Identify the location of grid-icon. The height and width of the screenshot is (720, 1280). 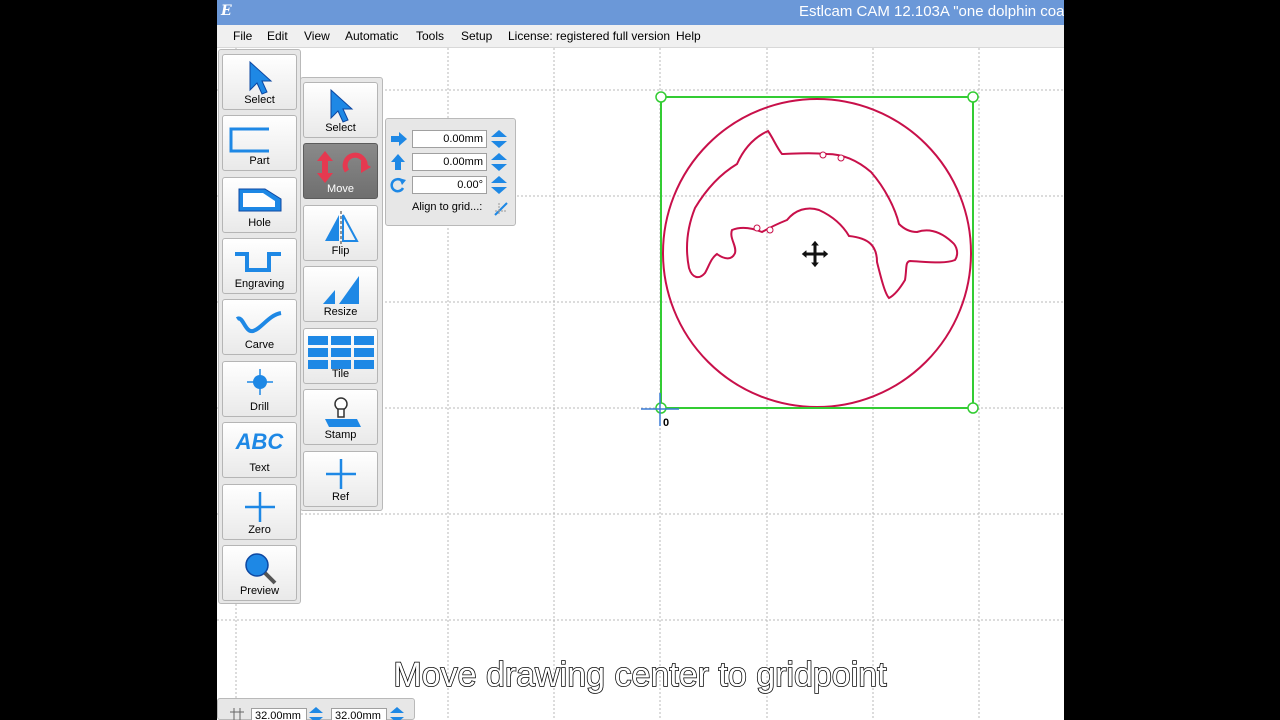
(237, 714).